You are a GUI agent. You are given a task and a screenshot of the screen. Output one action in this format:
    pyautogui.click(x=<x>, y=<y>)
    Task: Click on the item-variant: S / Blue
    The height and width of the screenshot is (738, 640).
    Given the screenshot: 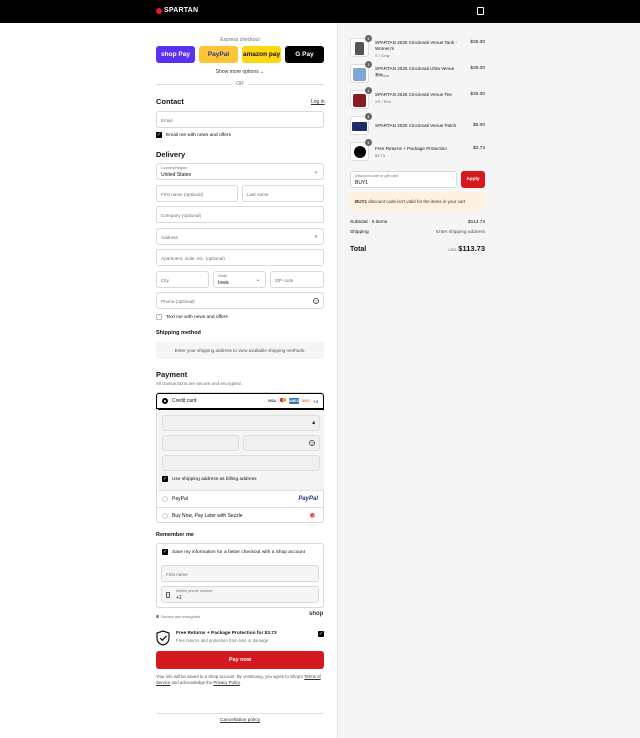 What is the action you would take?
    pyautogui.click(x=382, y=75)
    